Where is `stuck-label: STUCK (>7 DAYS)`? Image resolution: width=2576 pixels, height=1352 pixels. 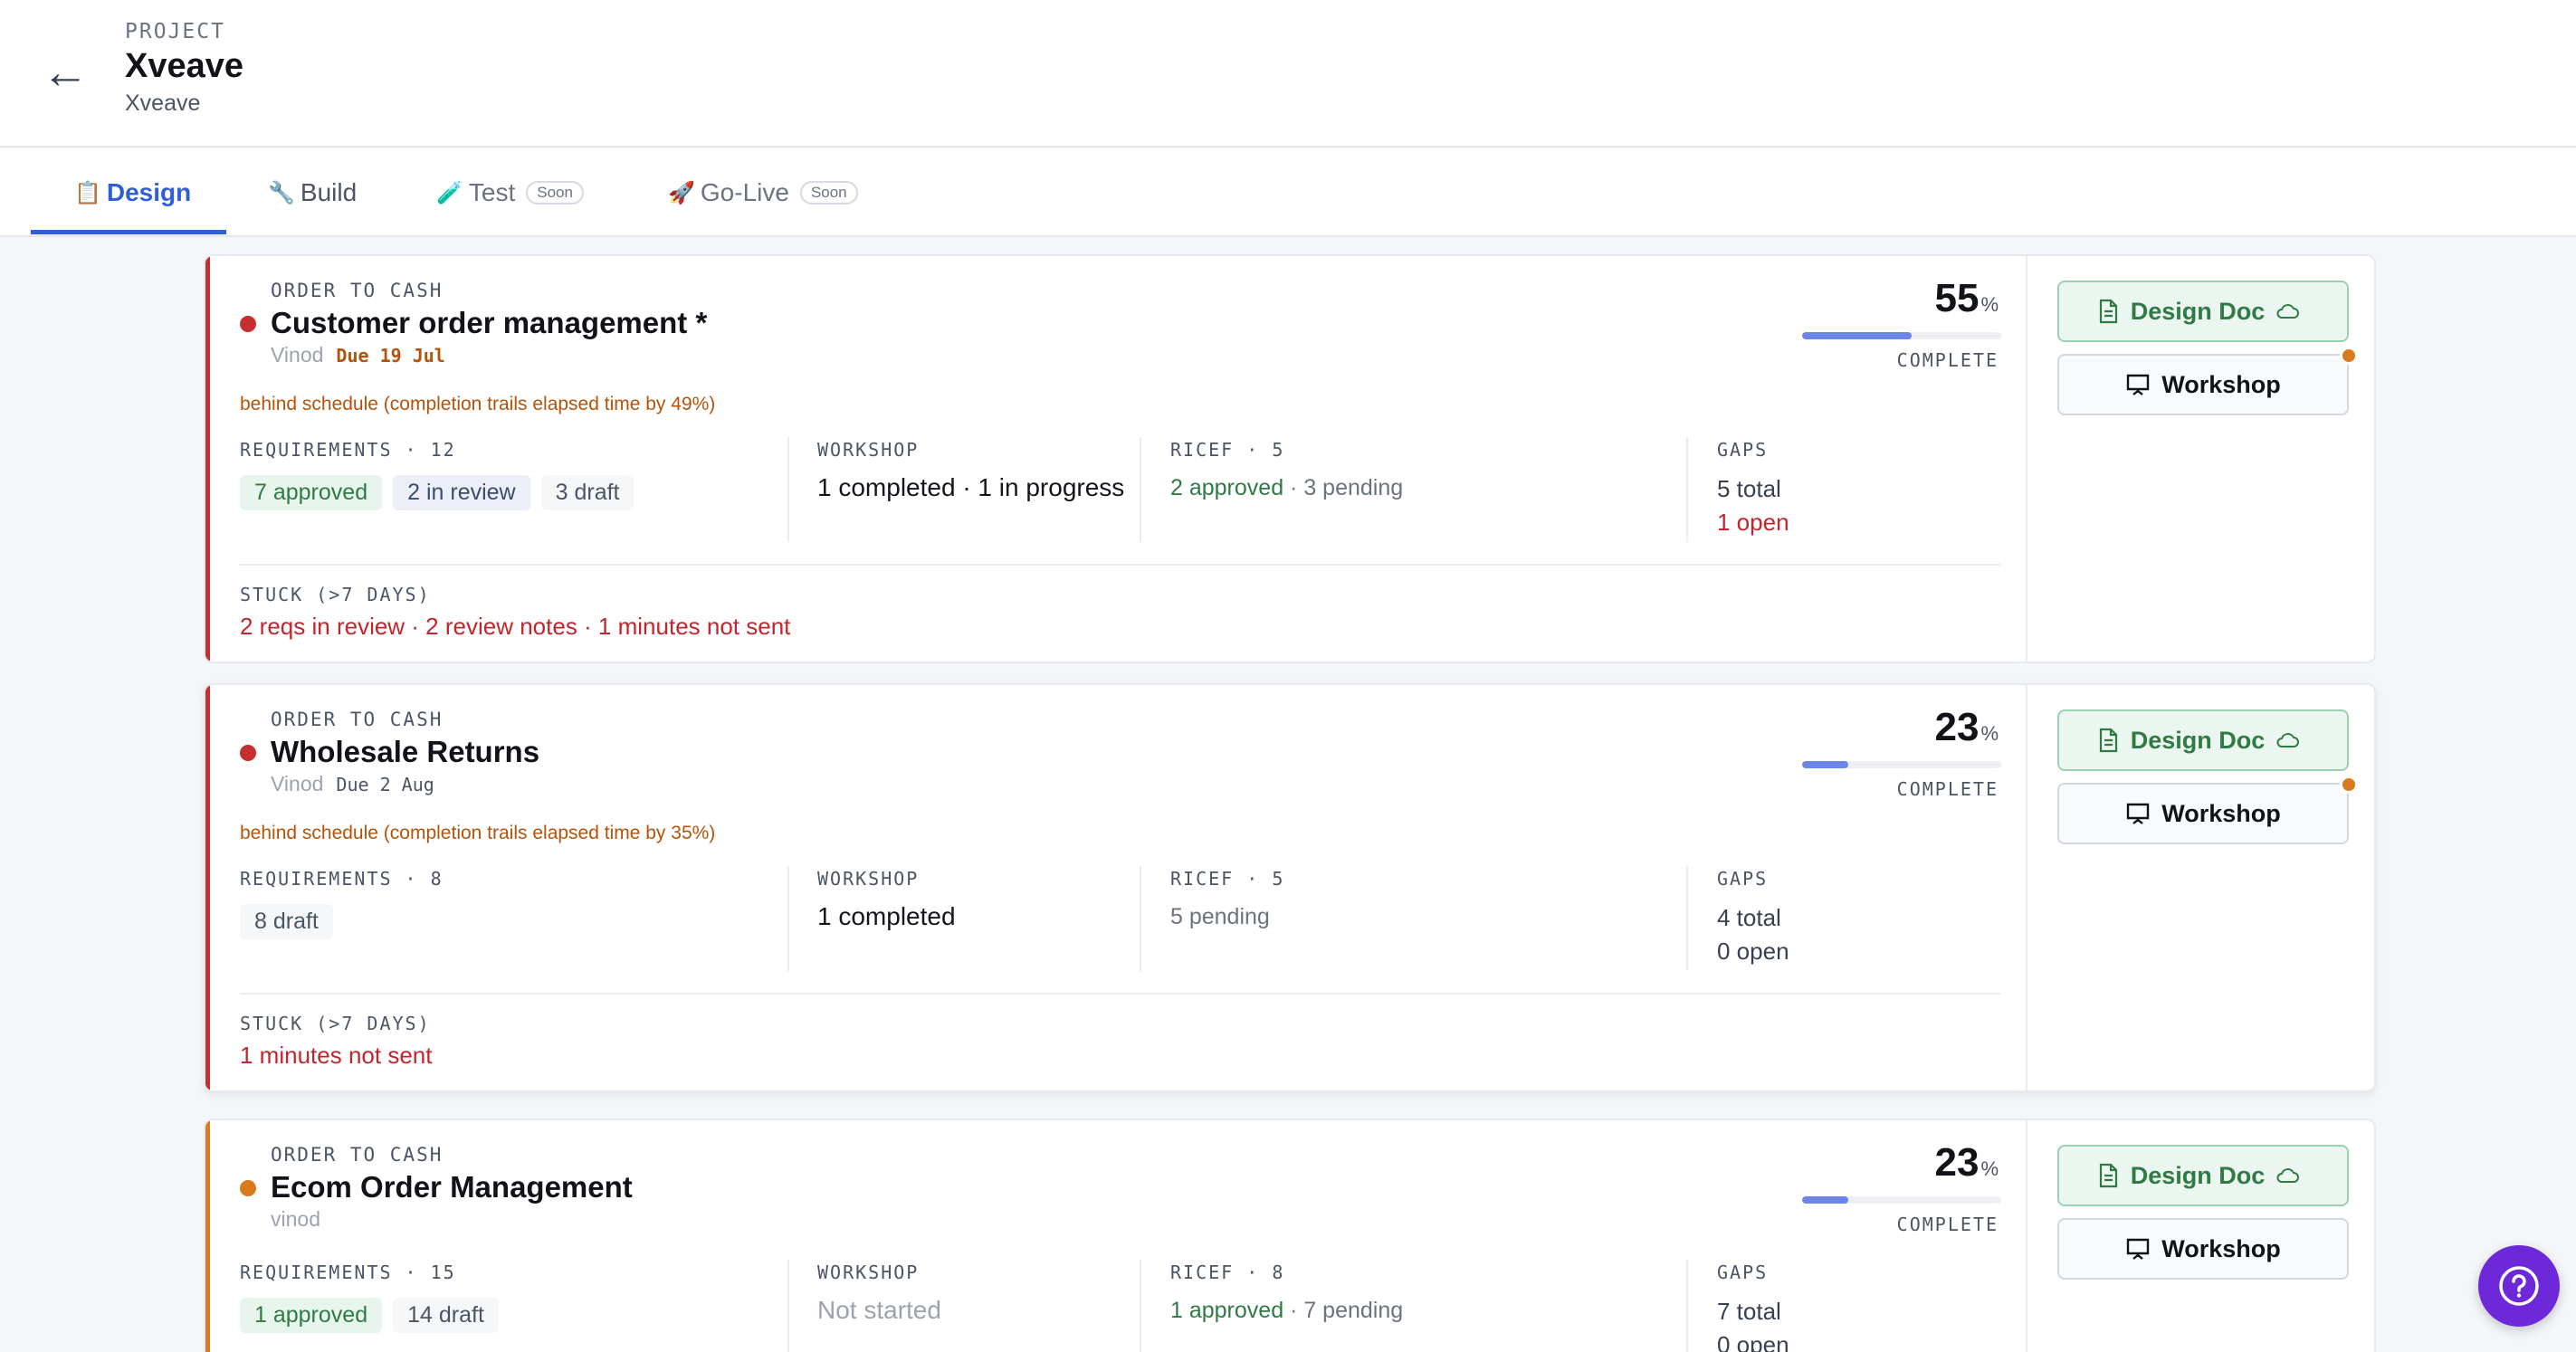
stuck-label: STUCK (>7 DAYS) is located at coordinates (335, 594).